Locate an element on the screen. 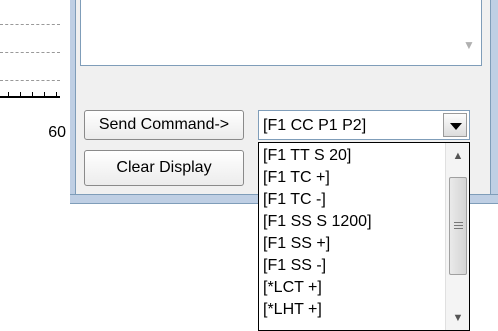 This screenshot has height=331, width=498. command-combo: [F1 CC P1 P2] is located at coordinates (364, 125).